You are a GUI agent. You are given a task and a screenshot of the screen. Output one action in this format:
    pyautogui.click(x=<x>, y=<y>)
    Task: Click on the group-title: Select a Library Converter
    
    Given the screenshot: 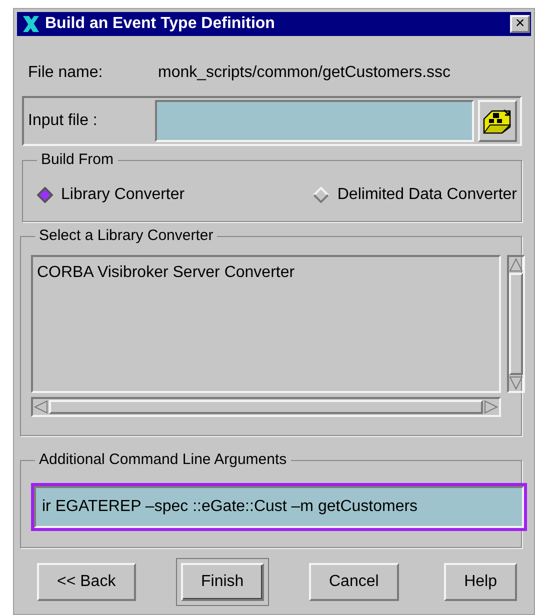 What is the action you would take?
    pyautogui.click(x=126, y=236)
    